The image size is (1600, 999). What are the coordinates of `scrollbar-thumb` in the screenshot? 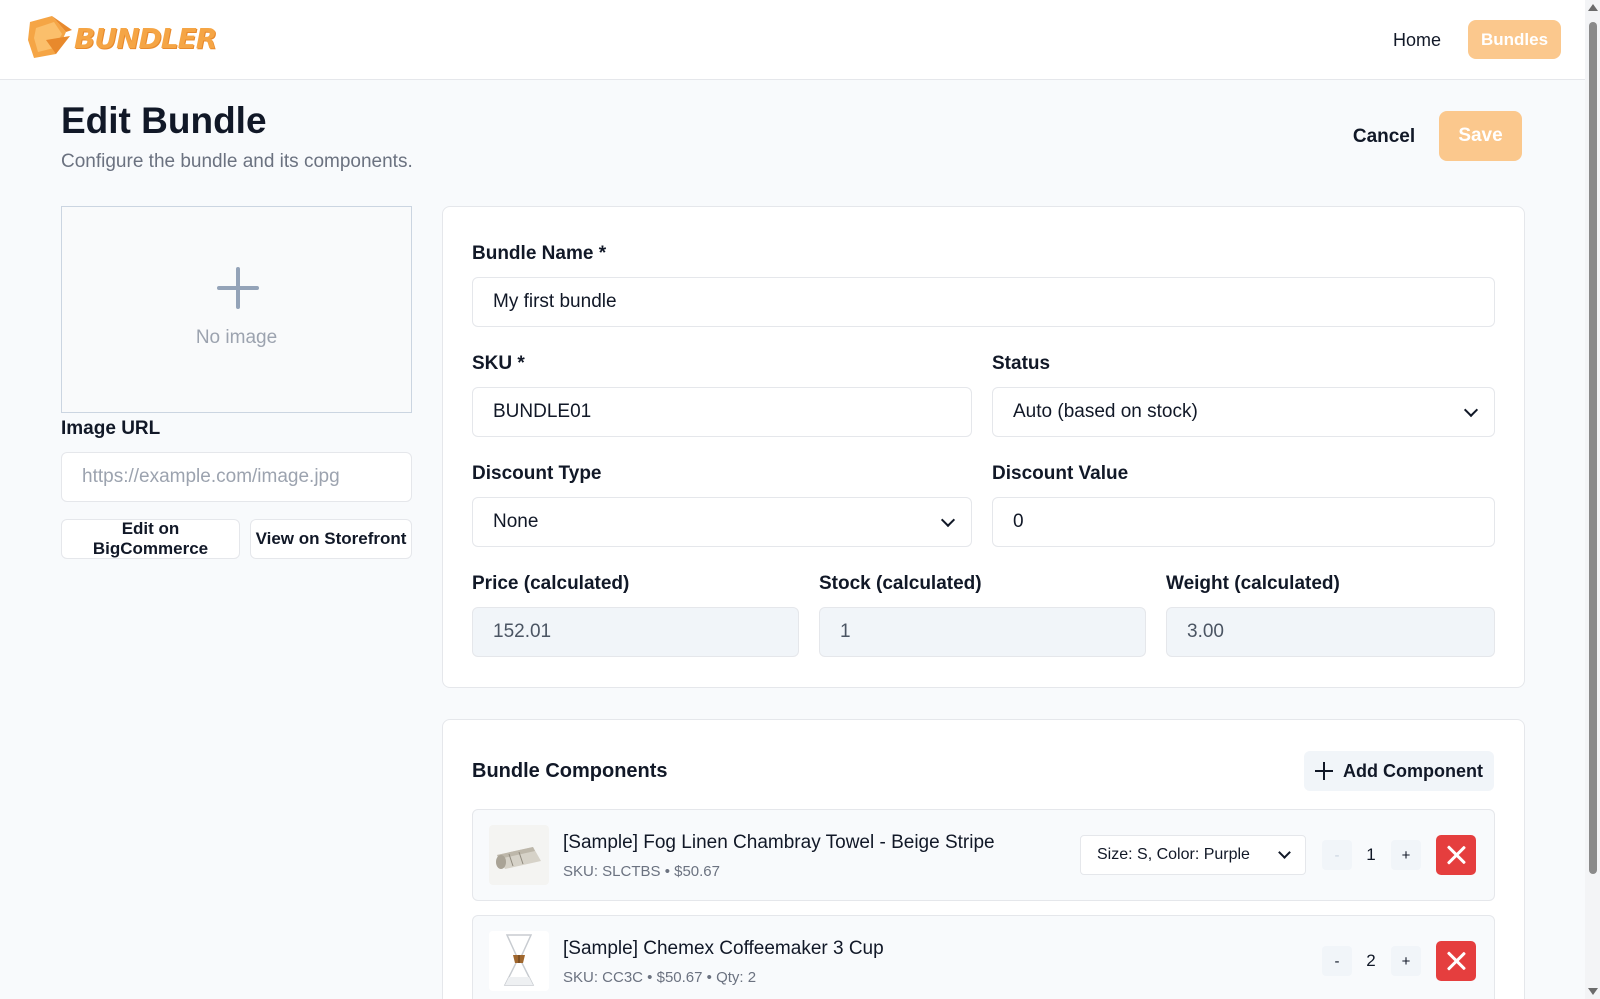 It's located at (1593, 448).